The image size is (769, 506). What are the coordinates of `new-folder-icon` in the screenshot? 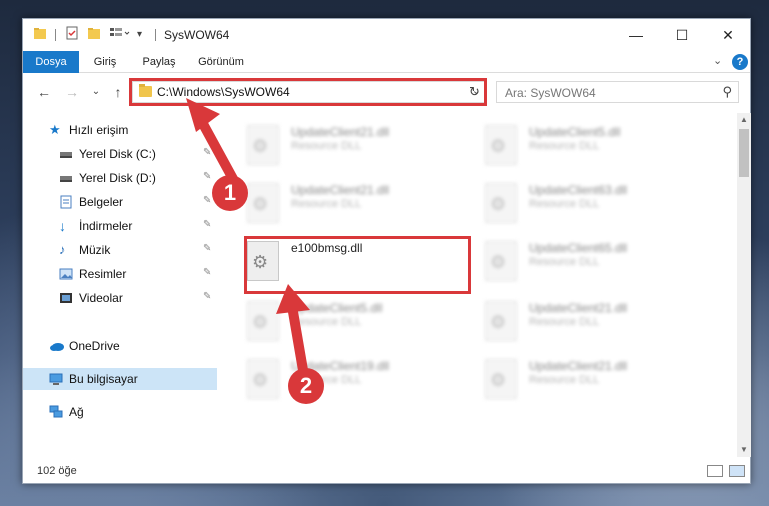 It's located at (94, 35).